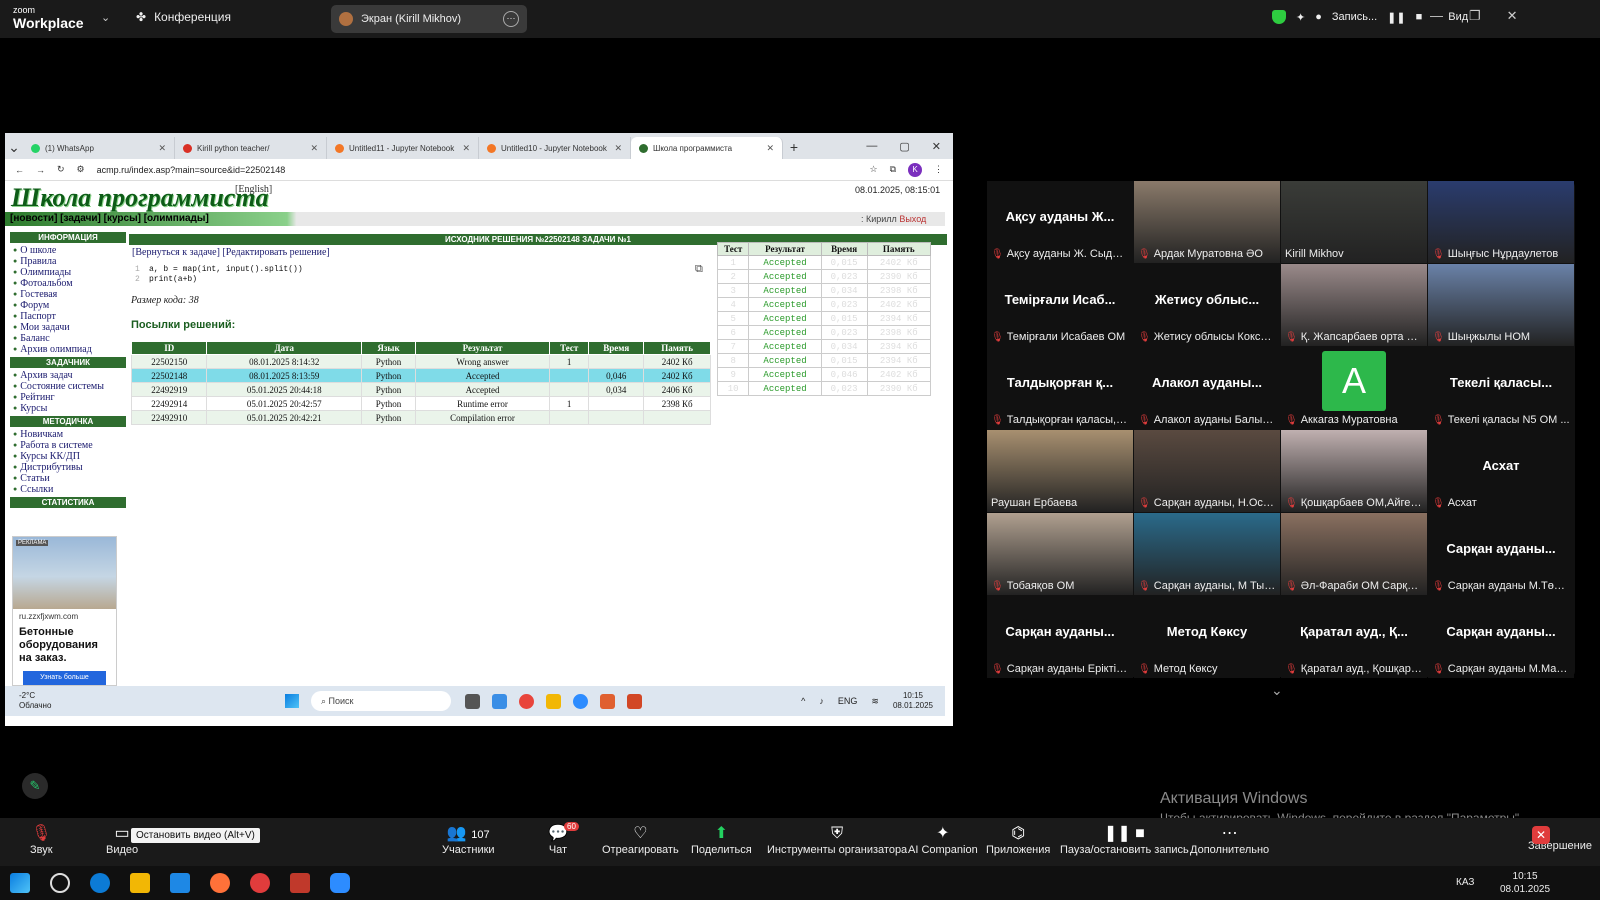  What do you see at coordinates (68, 283) in the screenshot?
I see `sidebar-link: Фотоальбом` at bounding box center [68, 283].